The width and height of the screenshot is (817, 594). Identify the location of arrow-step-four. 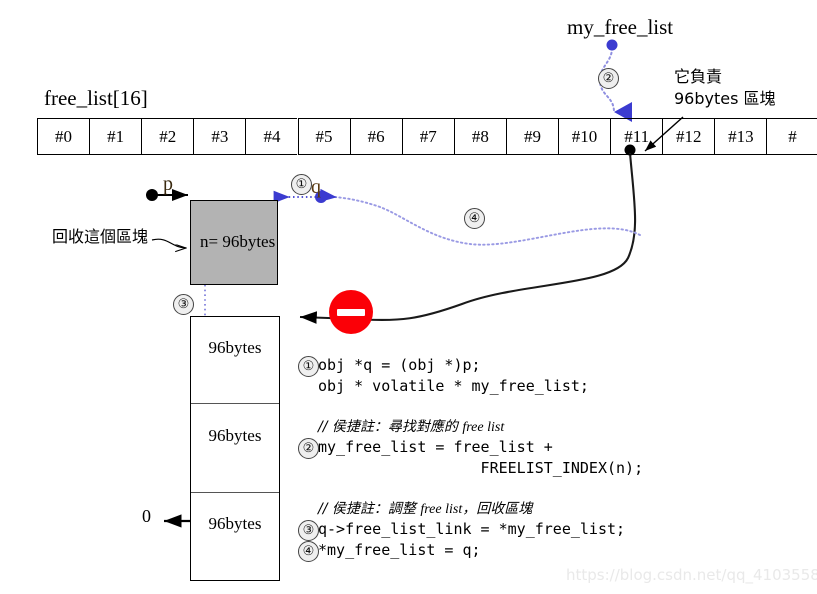
(480, 217).